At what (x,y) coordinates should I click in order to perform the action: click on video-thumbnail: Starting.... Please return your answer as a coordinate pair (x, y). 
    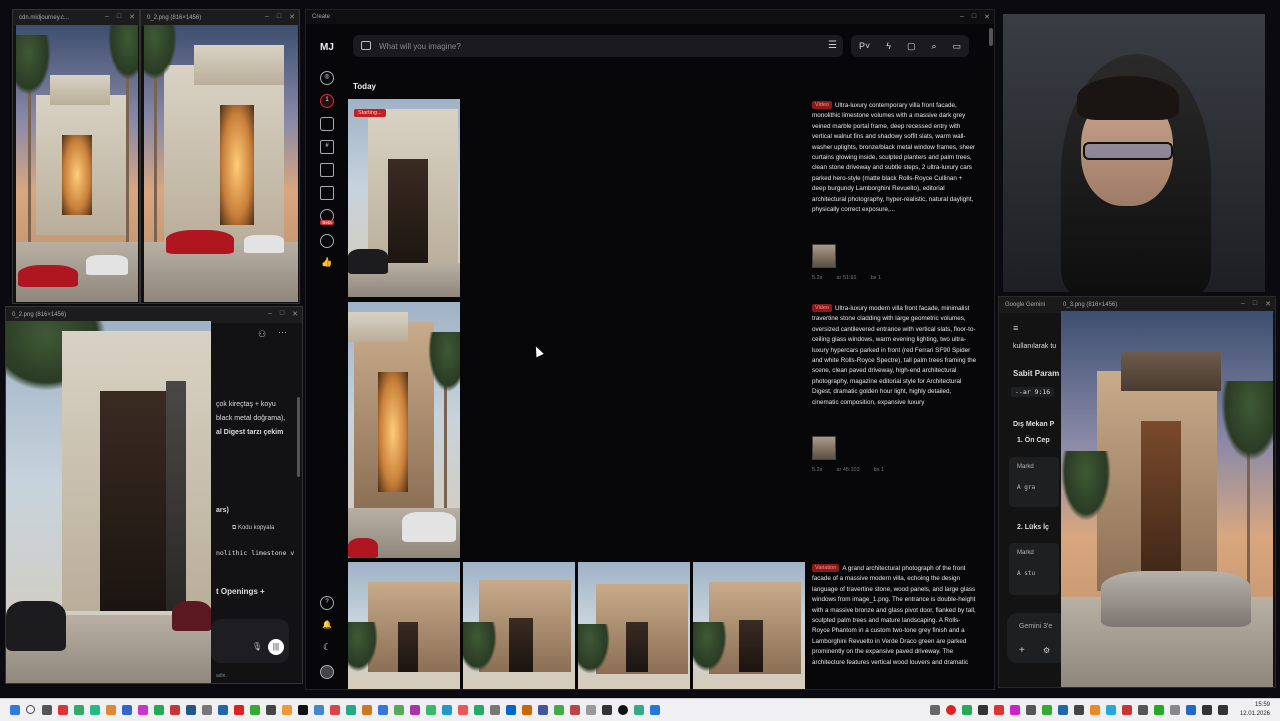
    Looking at the image, I should click on (404, 198).